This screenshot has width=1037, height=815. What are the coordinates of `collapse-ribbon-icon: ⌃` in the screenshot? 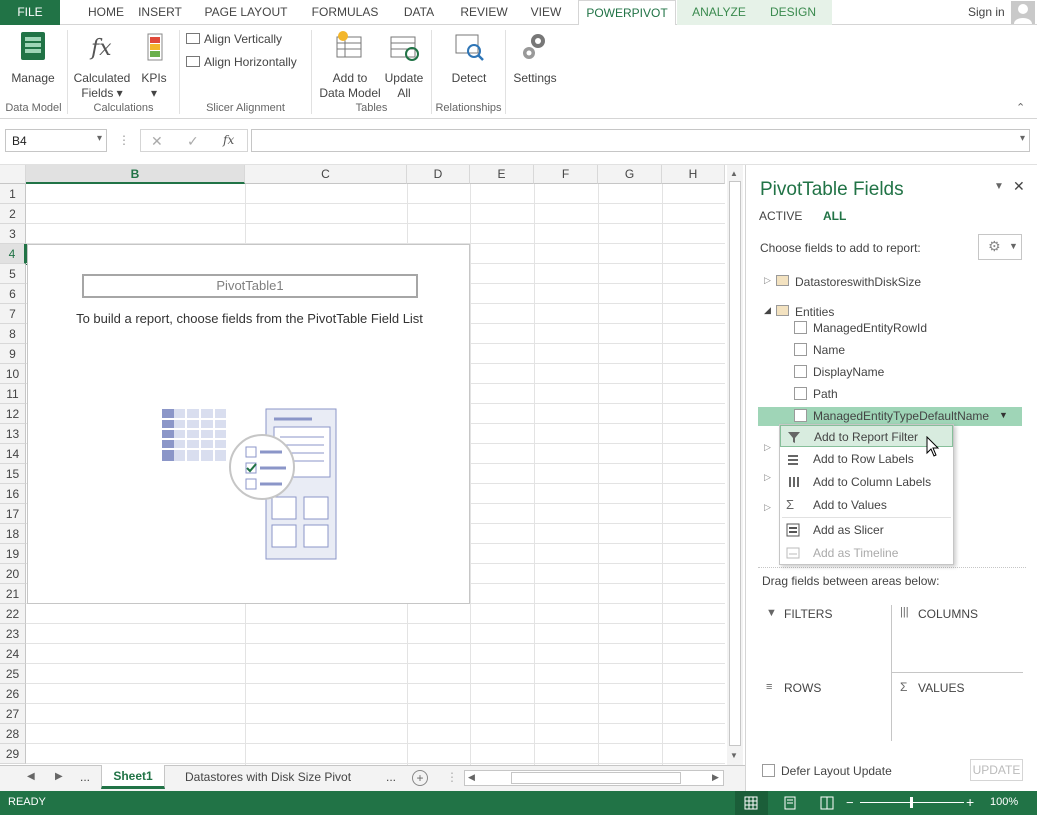 It's located at (1020, 107).